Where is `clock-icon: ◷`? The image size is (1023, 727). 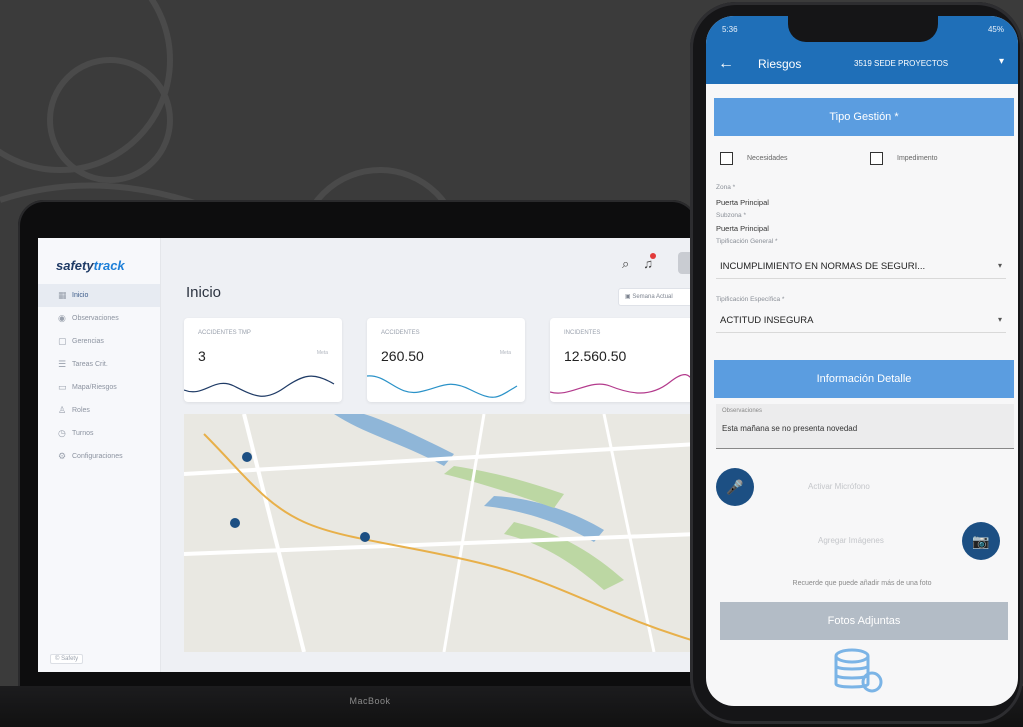
clock-icon: ◷ is located at coordinates (62, 433).